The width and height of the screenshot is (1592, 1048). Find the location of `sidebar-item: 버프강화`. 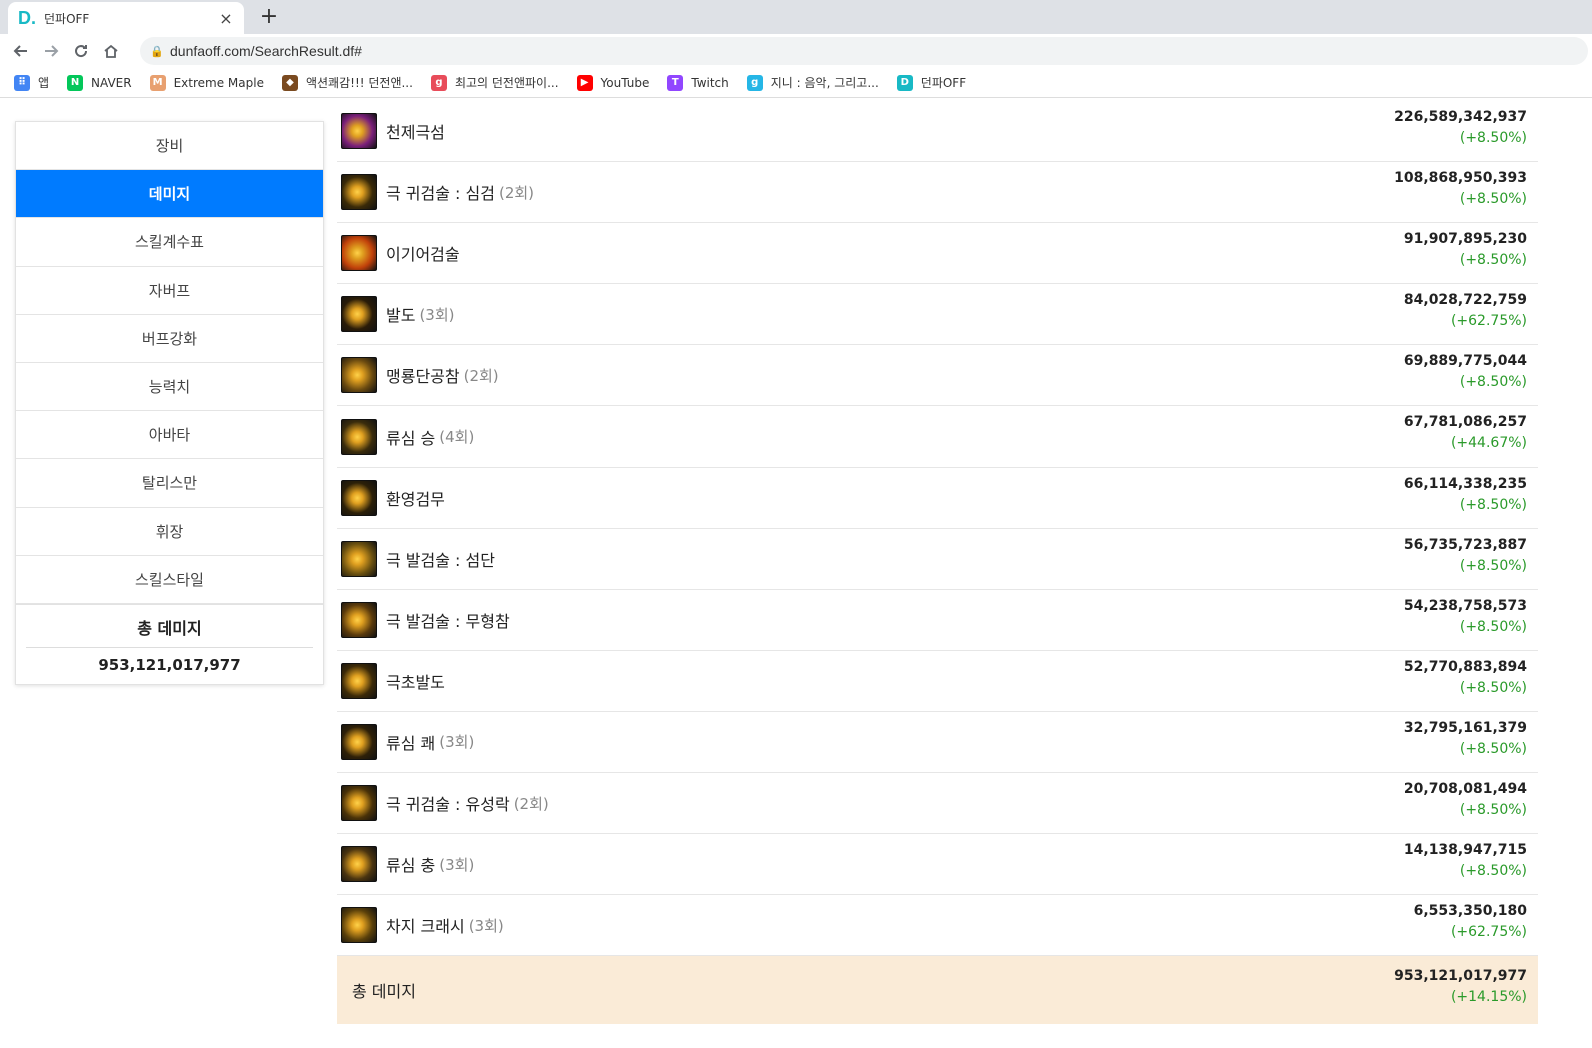

sidebar-item: 버프강화 is located at coordinates (169, 339).